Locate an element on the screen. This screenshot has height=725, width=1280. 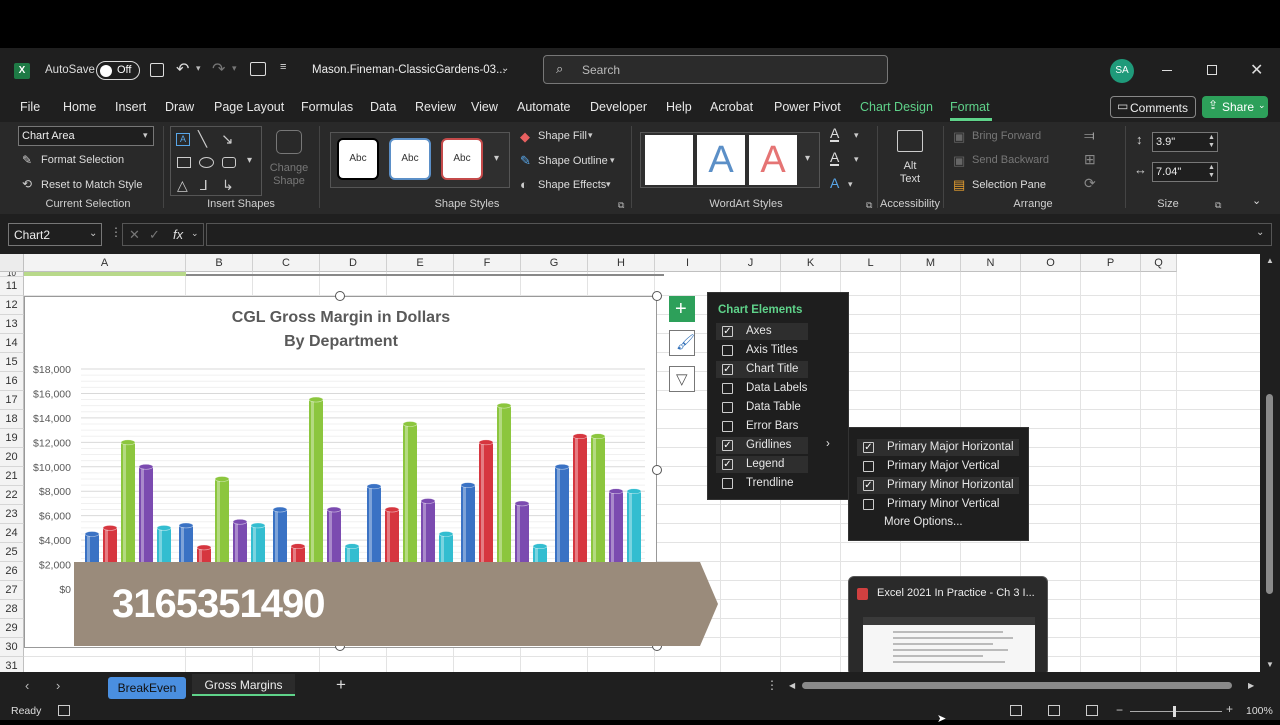
zoom-slider-track is located at coordinates (1176, 711).